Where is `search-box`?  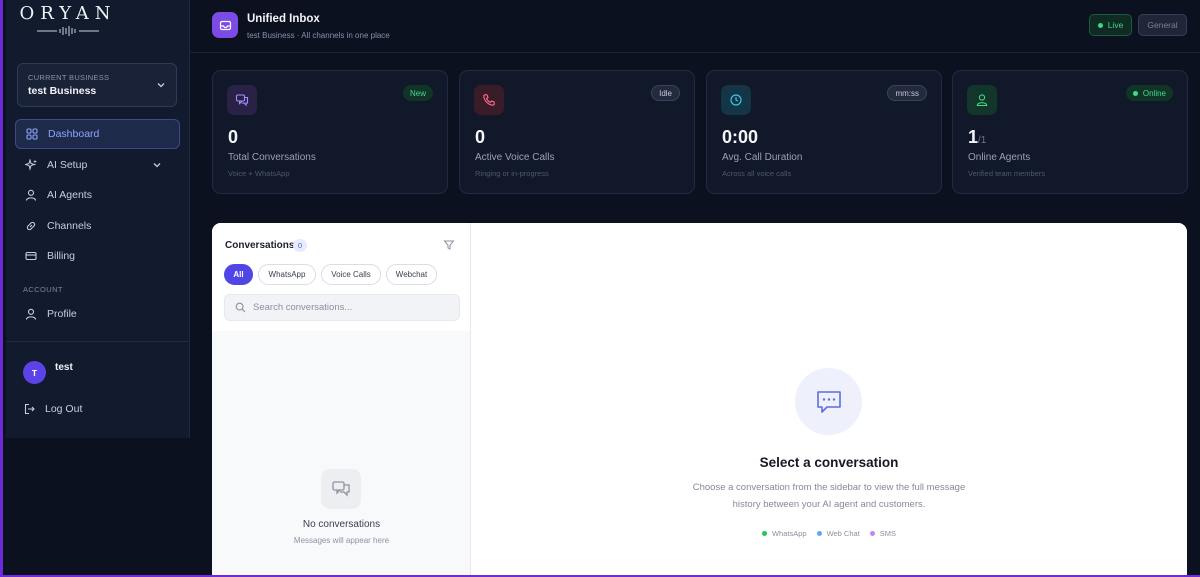 search-box is located at coordinates (342, 307).